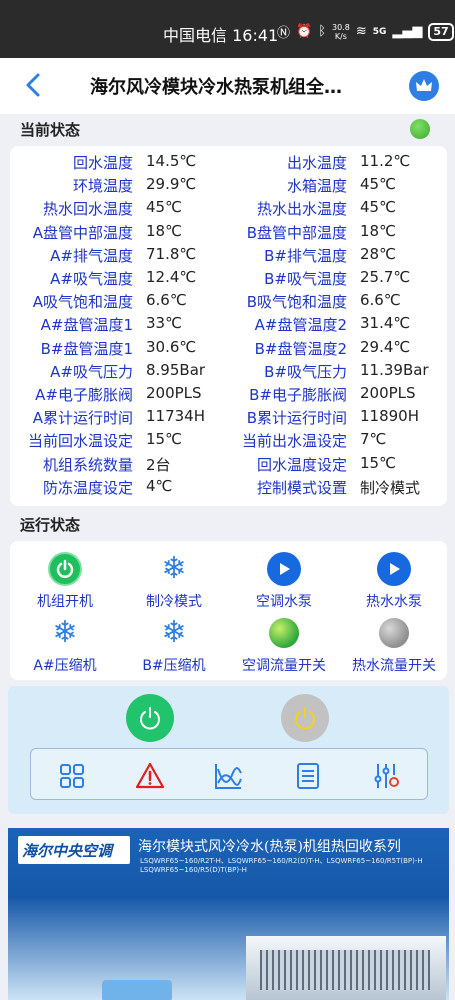  I want to click on param-value: 71.8℃, so click(171, 253).